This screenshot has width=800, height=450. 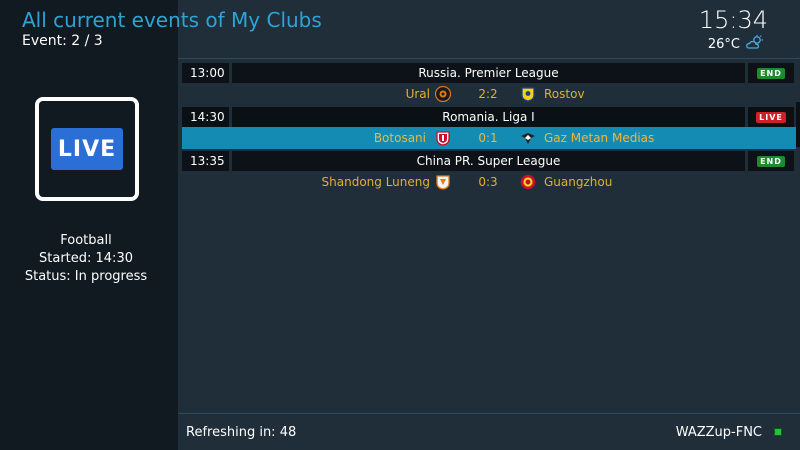 I want to click on event-counter: Event: 2 / 3, so click(x=62, y=41).